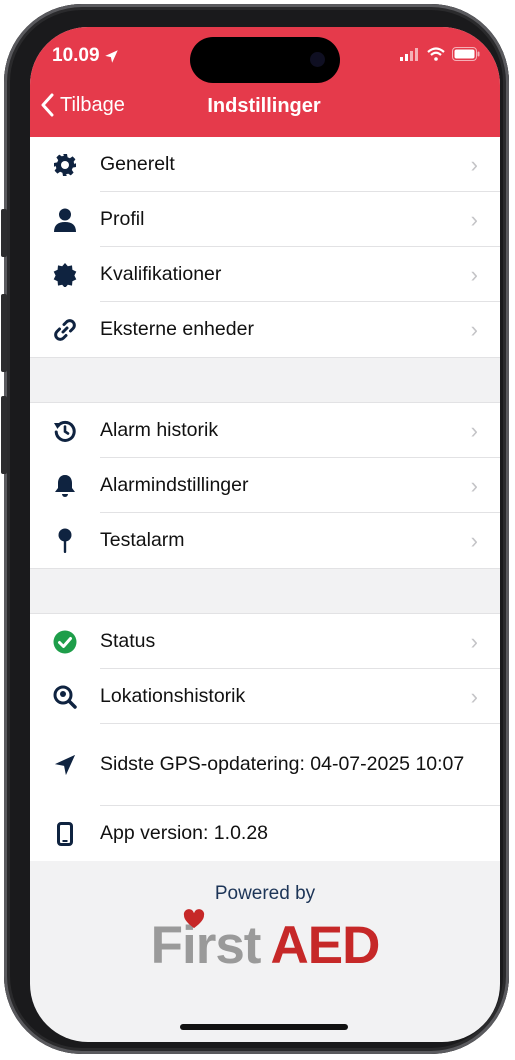 The height and width of the screenshot is (1060, 515). I want to click on first-aed-logo: First AED, so click(265, 942).